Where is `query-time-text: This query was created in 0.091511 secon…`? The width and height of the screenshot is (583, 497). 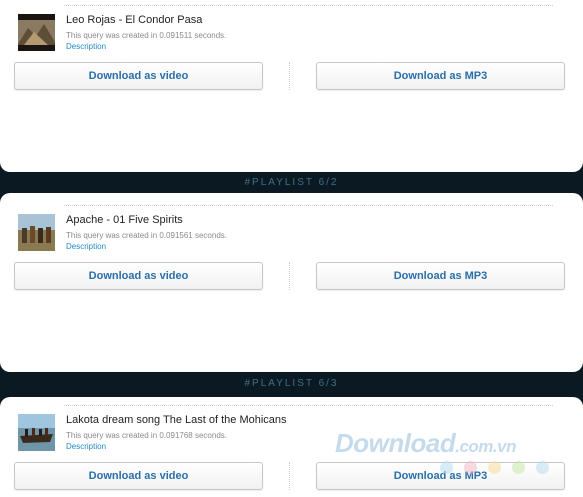
query-time-text: This query was created in 0.091511 secon… is located at coordinates (146, 35).